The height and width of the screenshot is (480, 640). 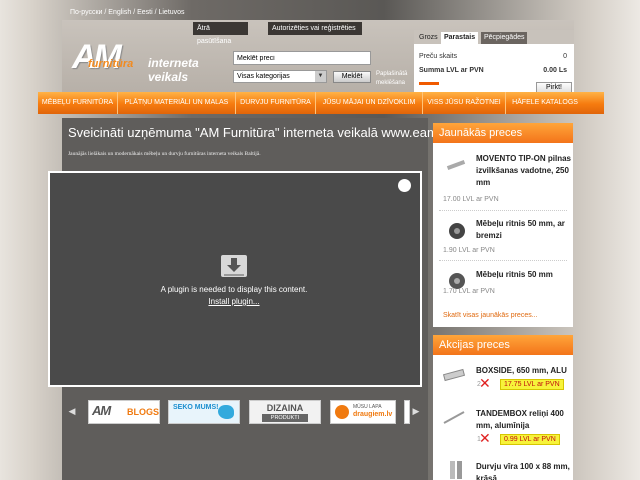 What do you see at coordinates (460, 38) in the screenshot?
I see `tab-regular: Parastais` at bounding box center [460, 38].